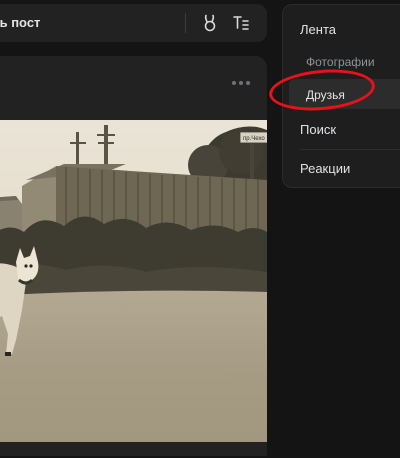 The image size is (400, 458). Describe the element at coordinates (20, 22) in the screenshot. I see `composer-placeholder: ать пост` at that location.